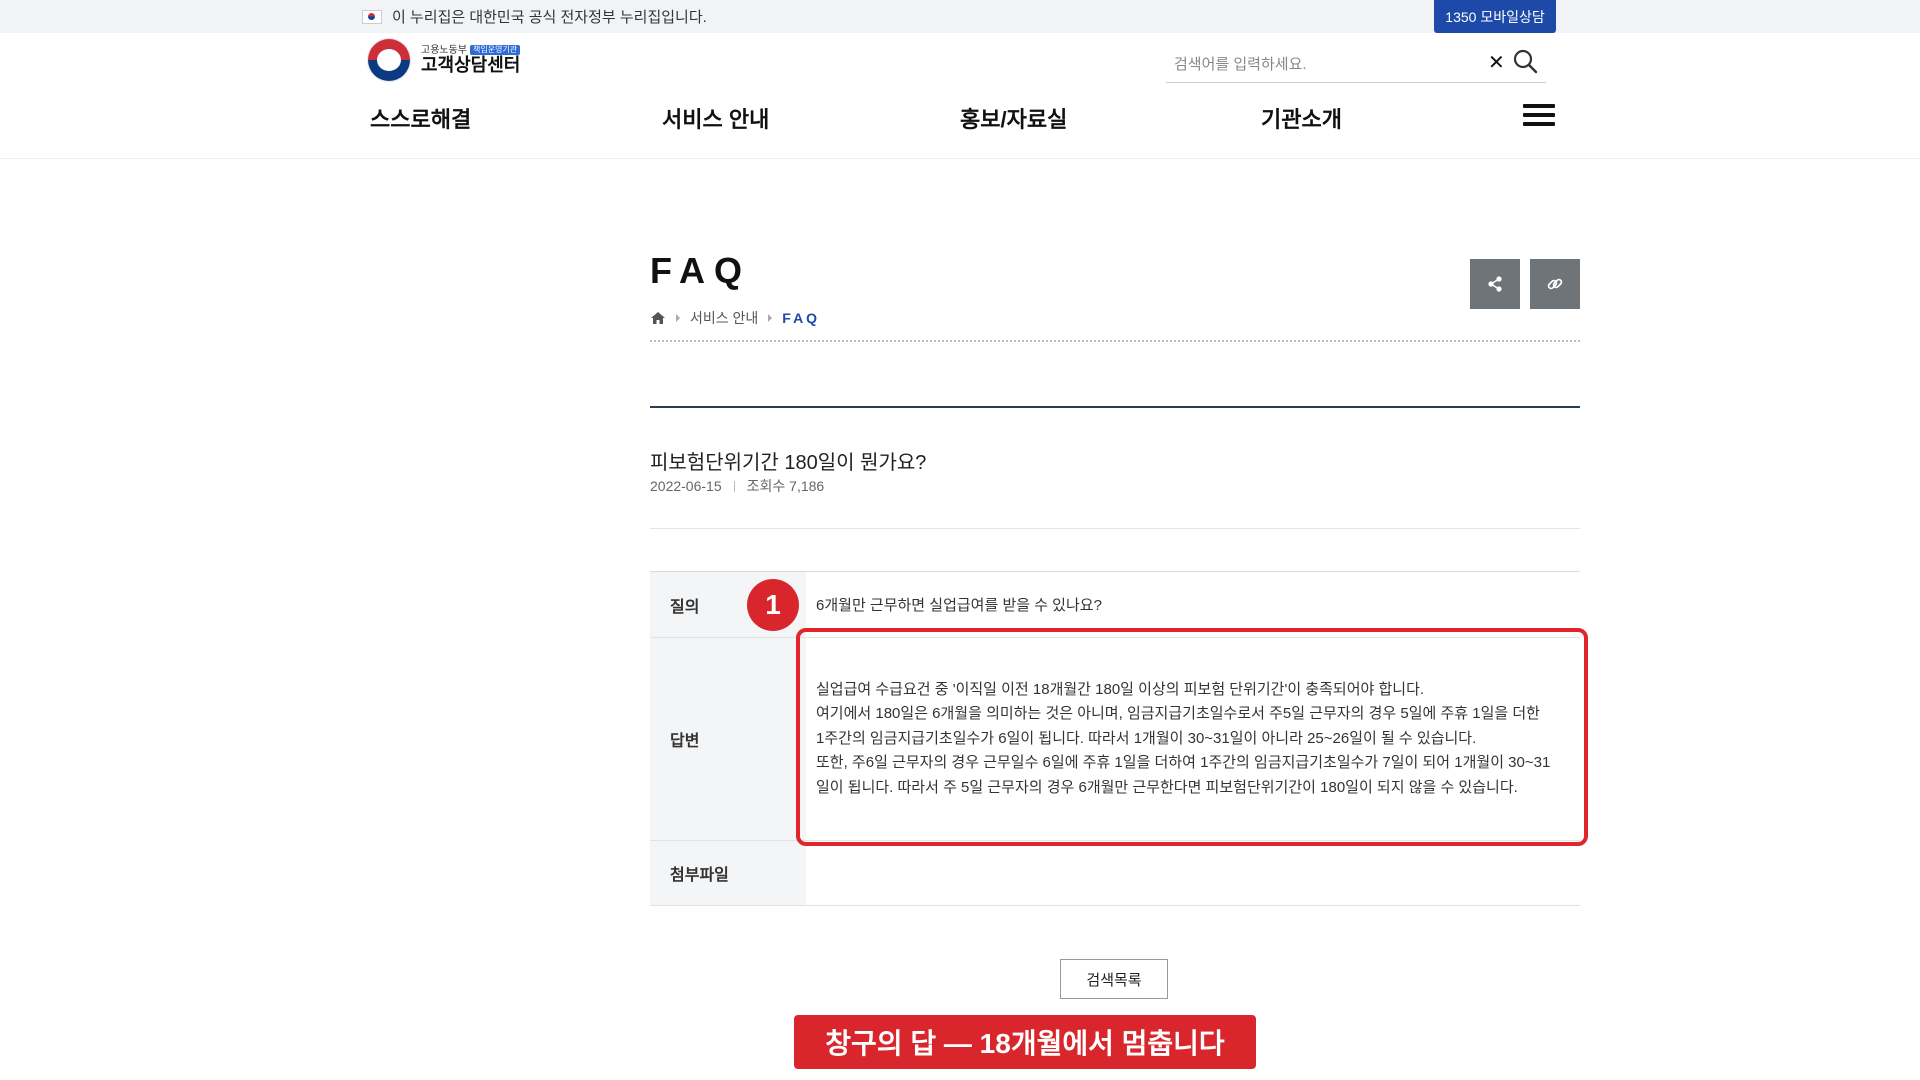 The image size is (1920, 1080). I want to click on site-logo: 고용노동부 책임운영기관 고객상담센터, so click(443, 60).